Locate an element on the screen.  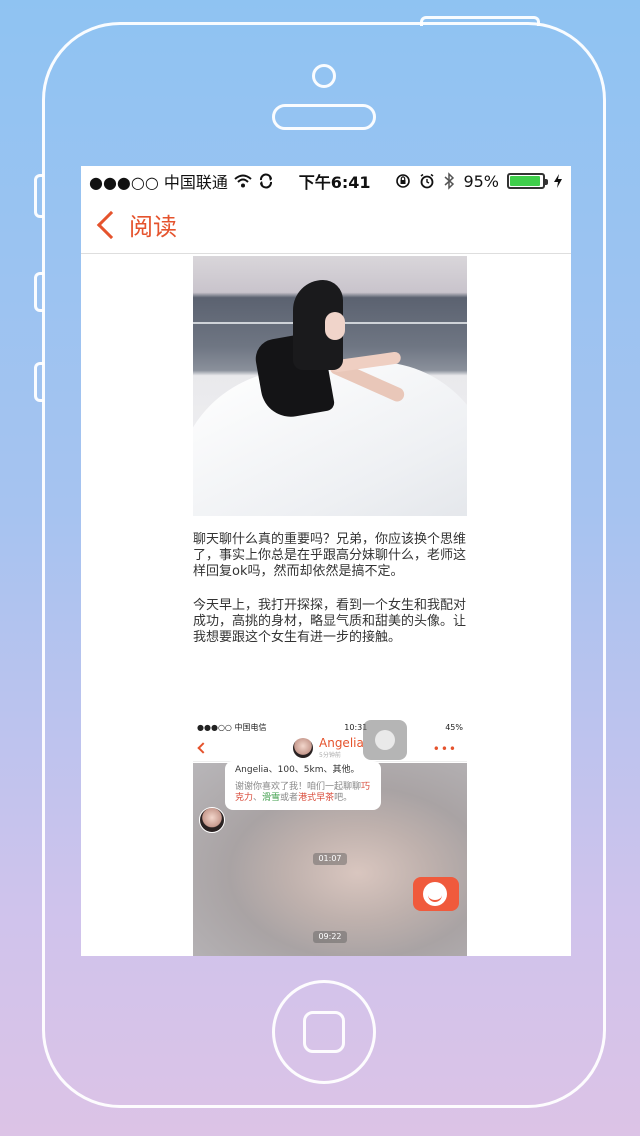
chat-nav-bar: Angelia 5分钟前 ••• is located at coordinates (330, 748).